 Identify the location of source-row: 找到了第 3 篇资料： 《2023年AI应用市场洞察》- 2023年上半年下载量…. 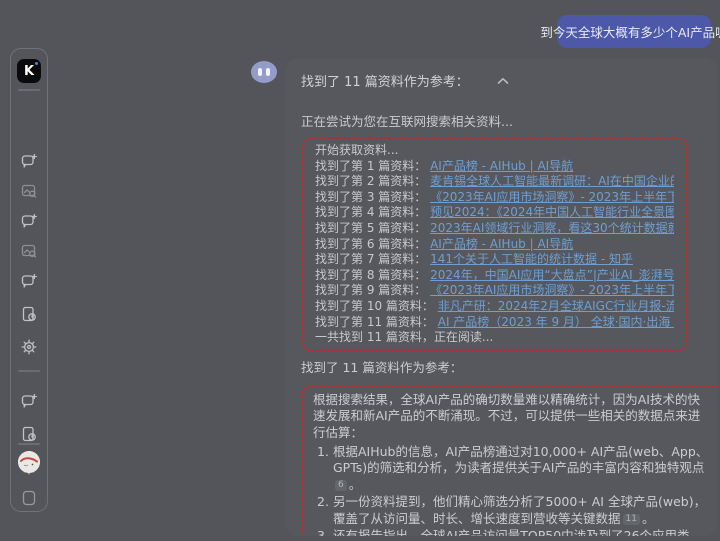
(494, 198).